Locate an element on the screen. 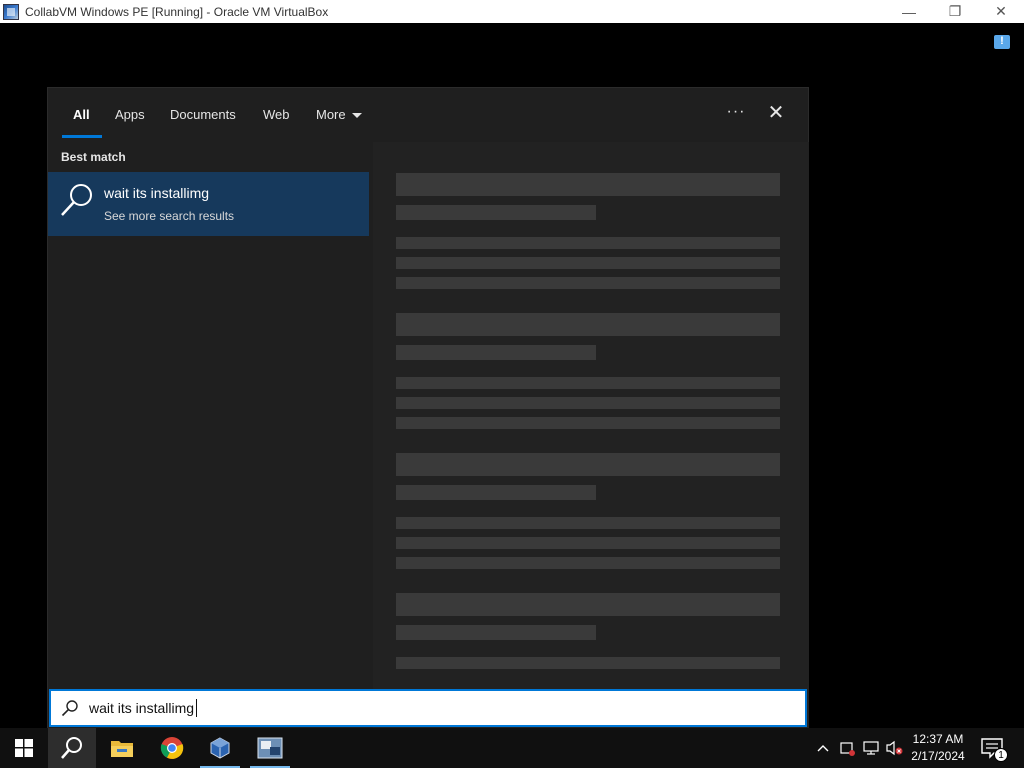 Image resolution: width=1024 pixels, height=768 pixels. clock-date: 2/17/2024 is located at coordinates (938, 756).